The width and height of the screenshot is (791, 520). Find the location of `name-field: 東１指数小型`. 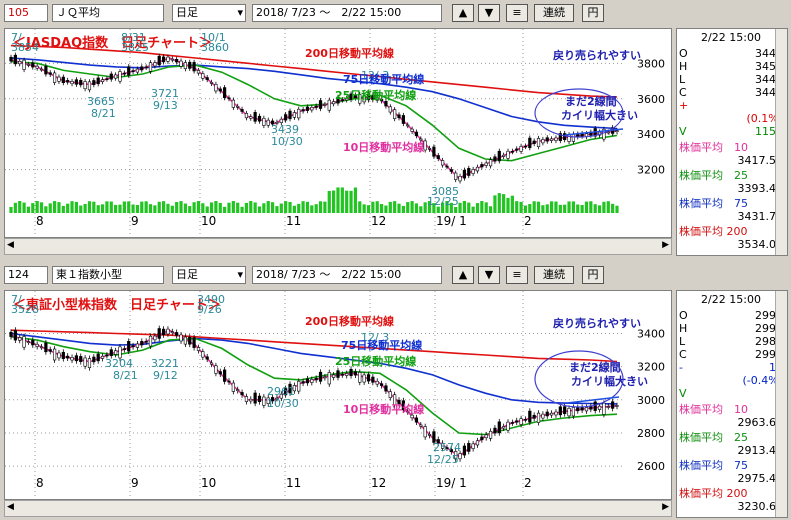

name-field: 東１指数小型 is located at coordinates (108, 275).